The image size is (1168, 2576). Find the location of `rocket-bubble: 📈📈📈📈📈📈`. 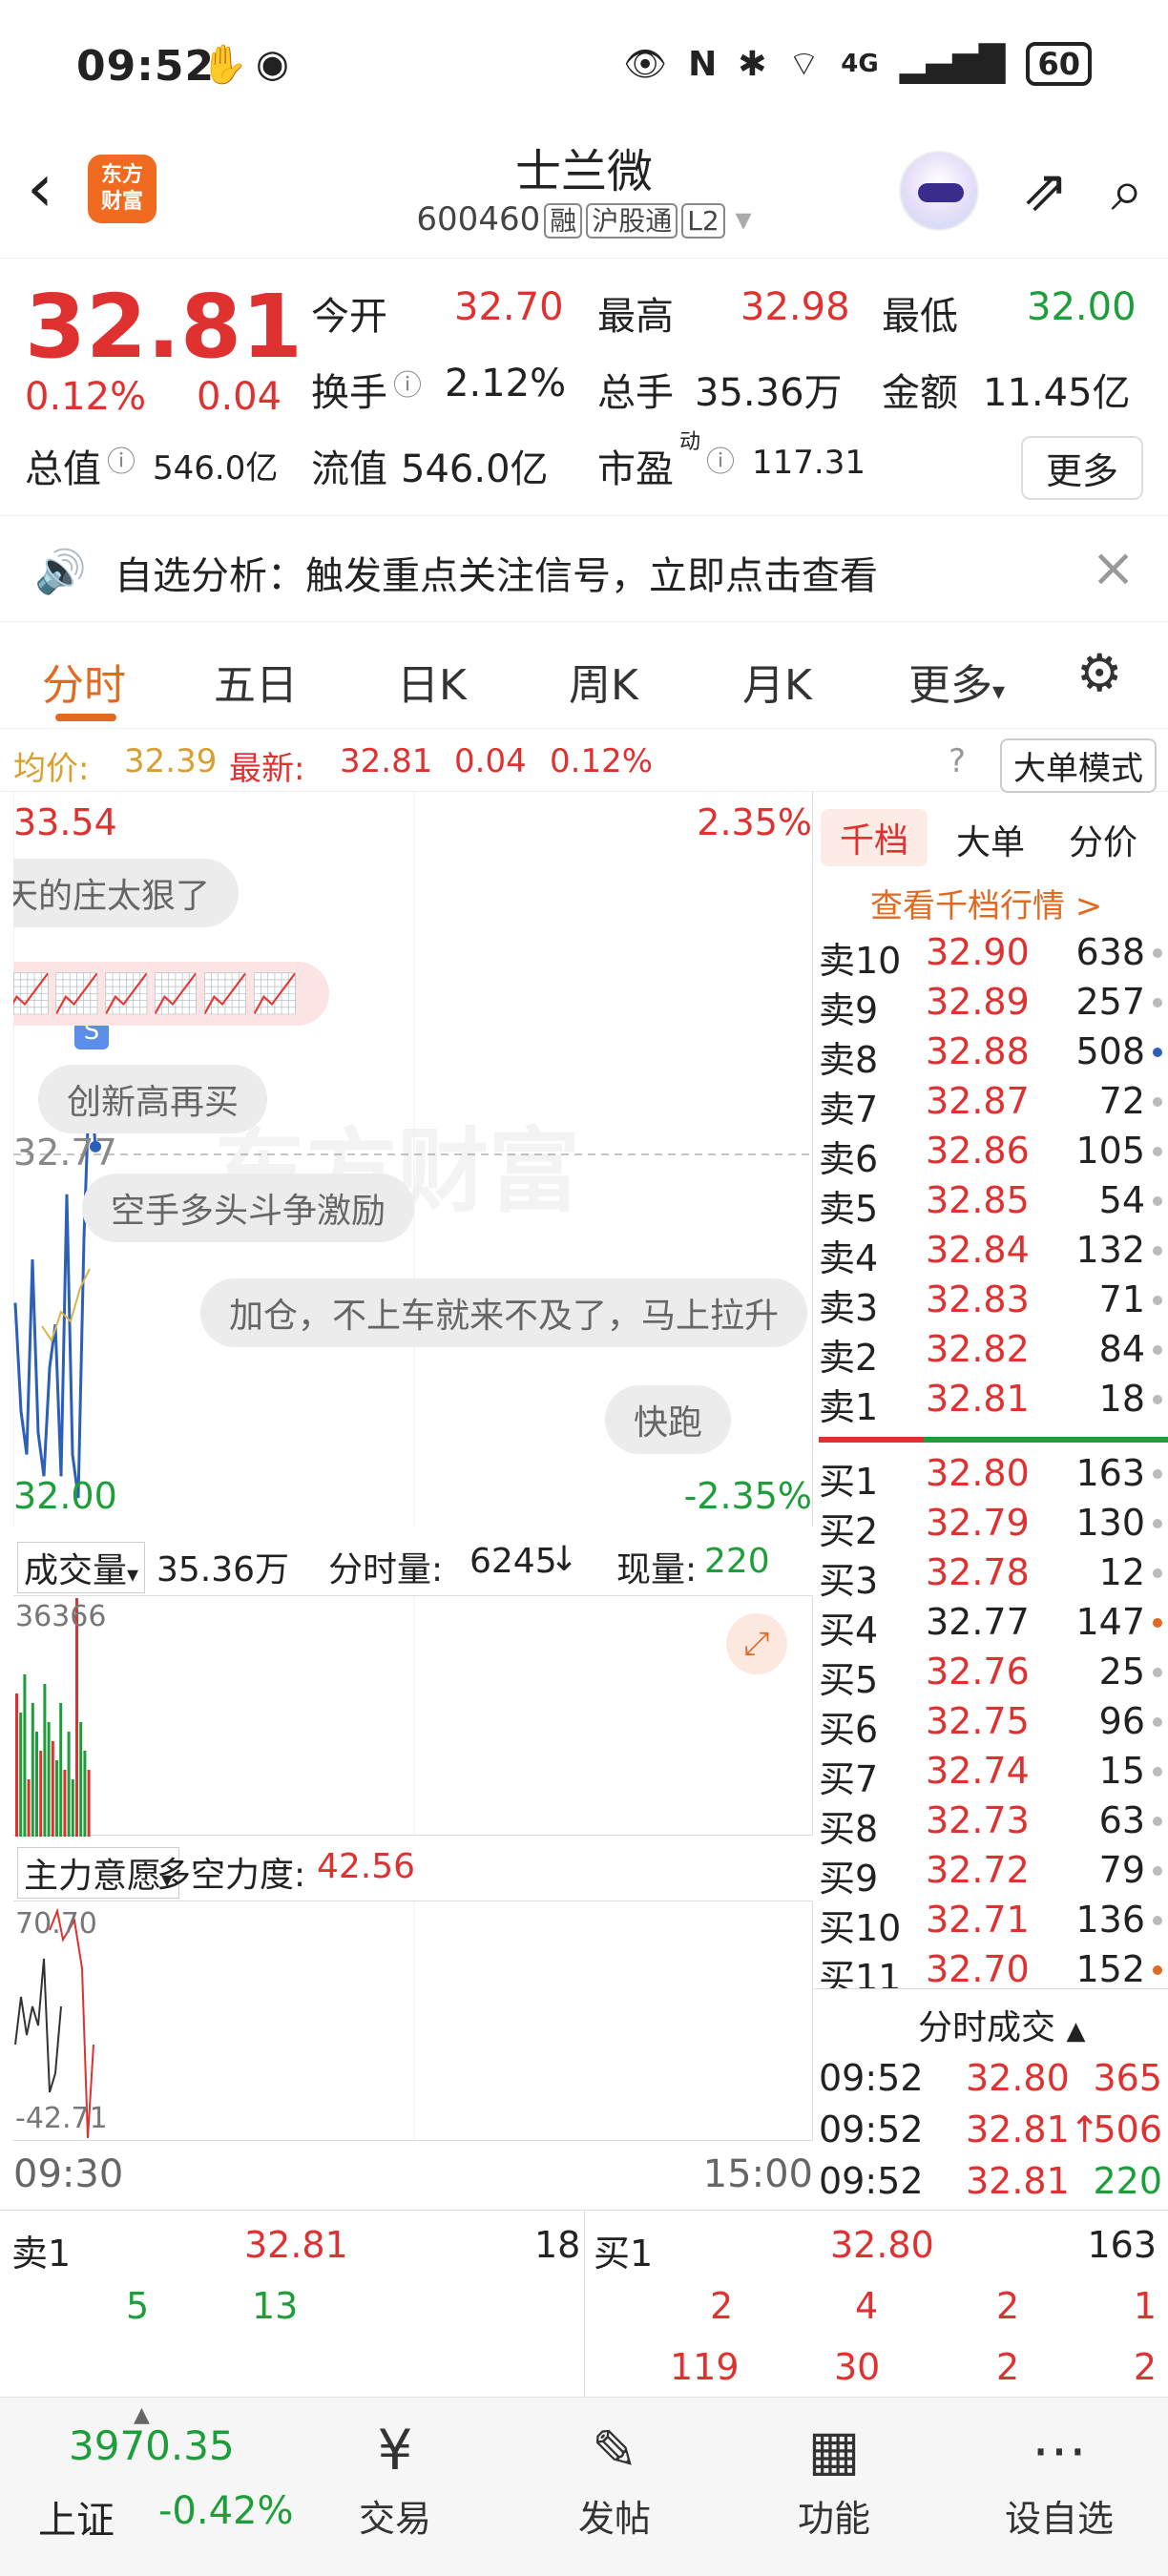

rocket-bubble: 📈📈📈📈📈📈 is located at coordinates (171, 994).